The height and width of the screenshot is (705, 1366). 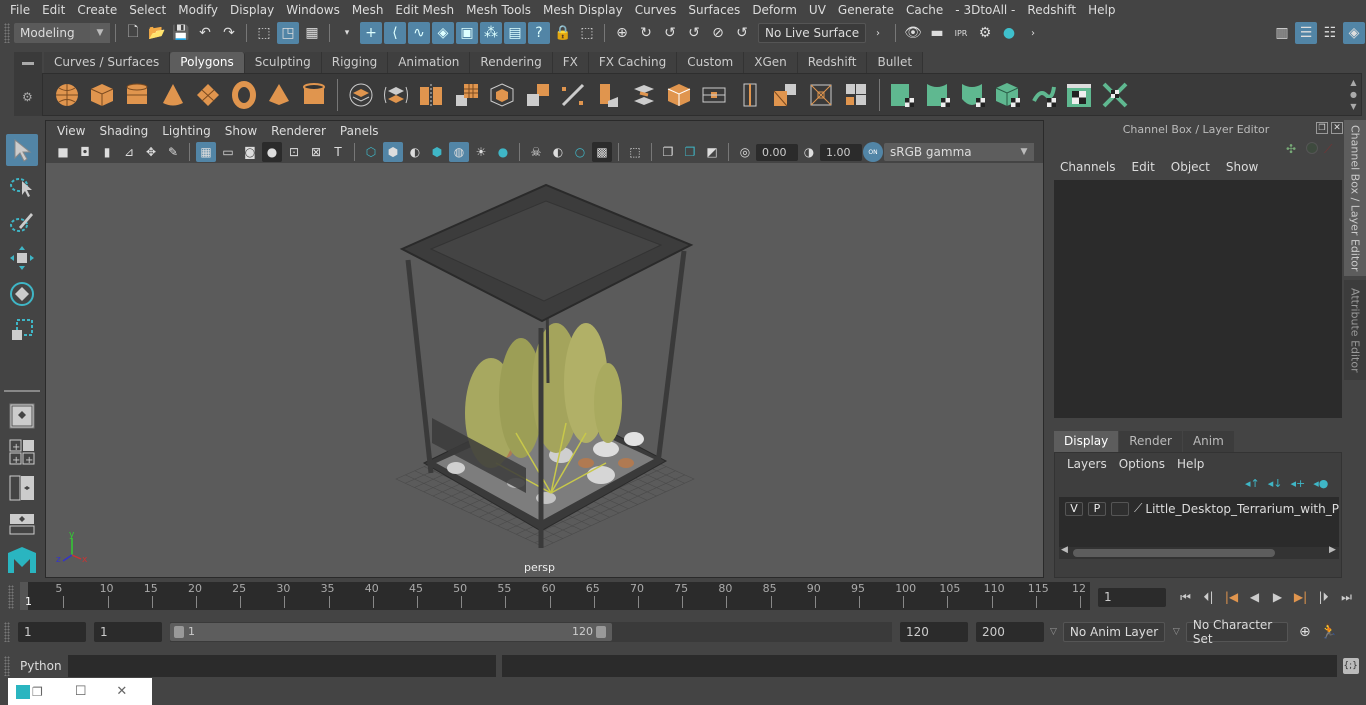 What do you see at coordinates (1009, 33) in the screenshot?
I see `hypershade-icon: ●` at bounding box center [1009, 33].